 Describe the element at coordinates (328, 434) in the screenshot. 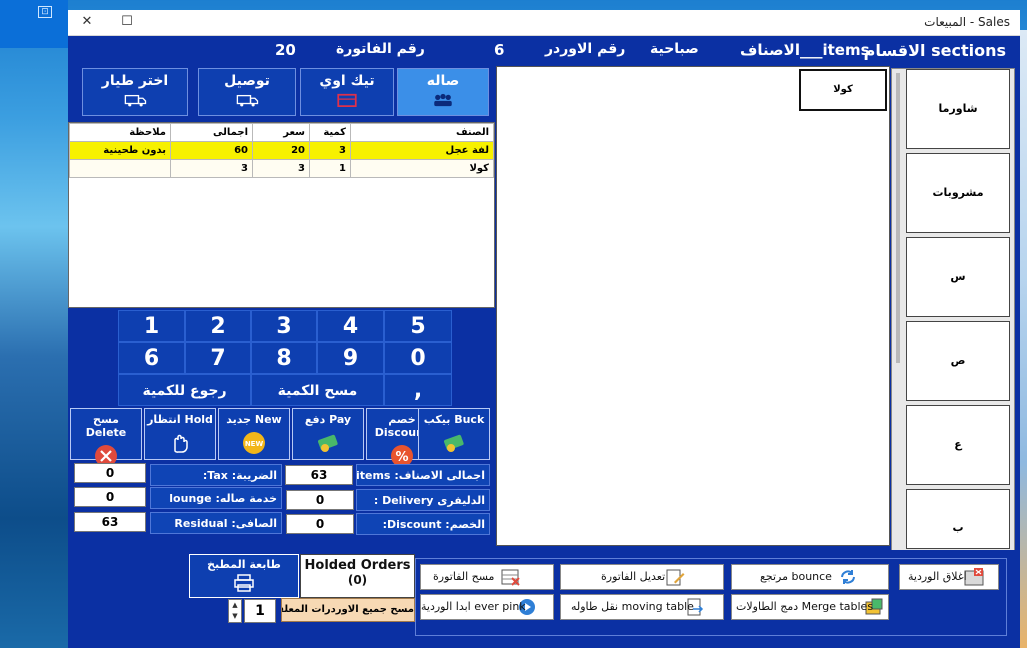

I see `pay-button: دفع Pay` at that location.